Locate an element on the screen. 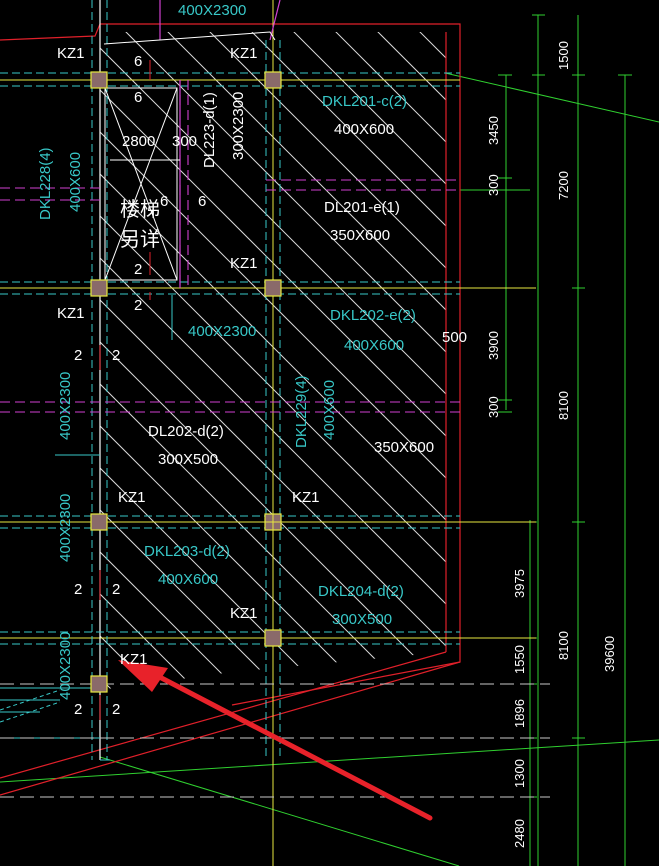  beam-size-dkl228: 400X600 is located at coordinates (75, 182).